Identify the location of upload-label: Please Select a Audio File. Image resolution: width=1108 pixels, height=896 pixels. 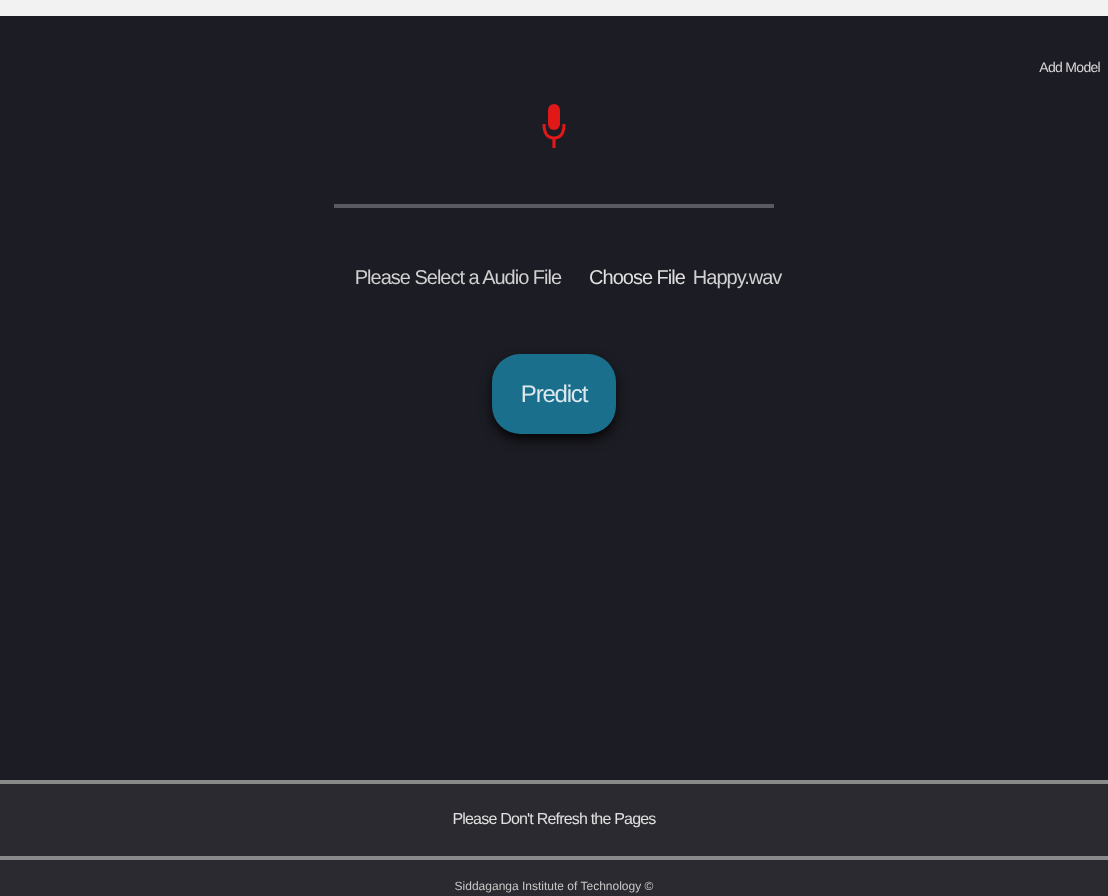
(458, 280).